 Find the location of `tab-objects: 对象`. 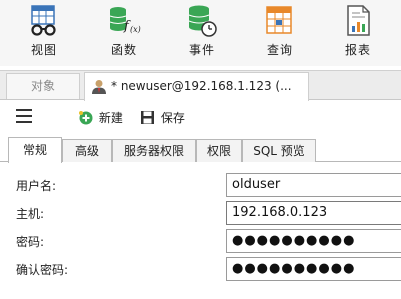

tab-objects: 对象 is located at coordinates (43, 86).